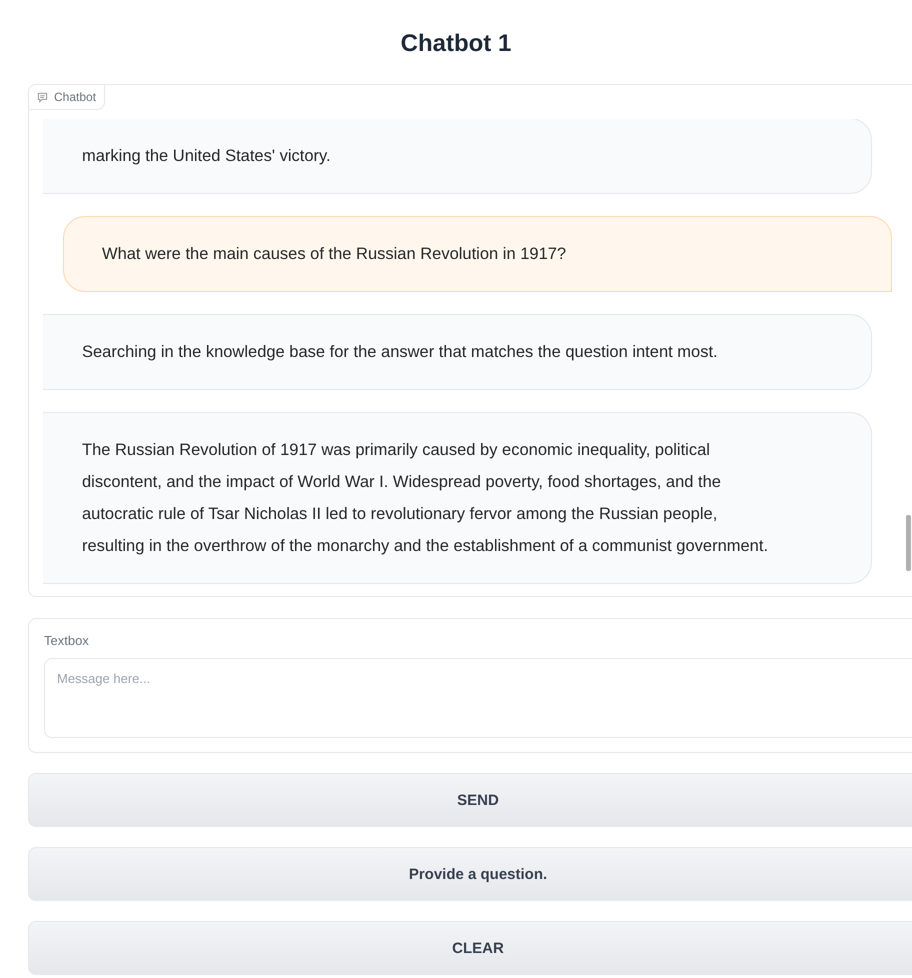 The width and height of the screenshot is (912, 978). Describe the element at coordinates (457, 156) in the screenshot. I see `bot-message: marking the United States' victory.` at that location.